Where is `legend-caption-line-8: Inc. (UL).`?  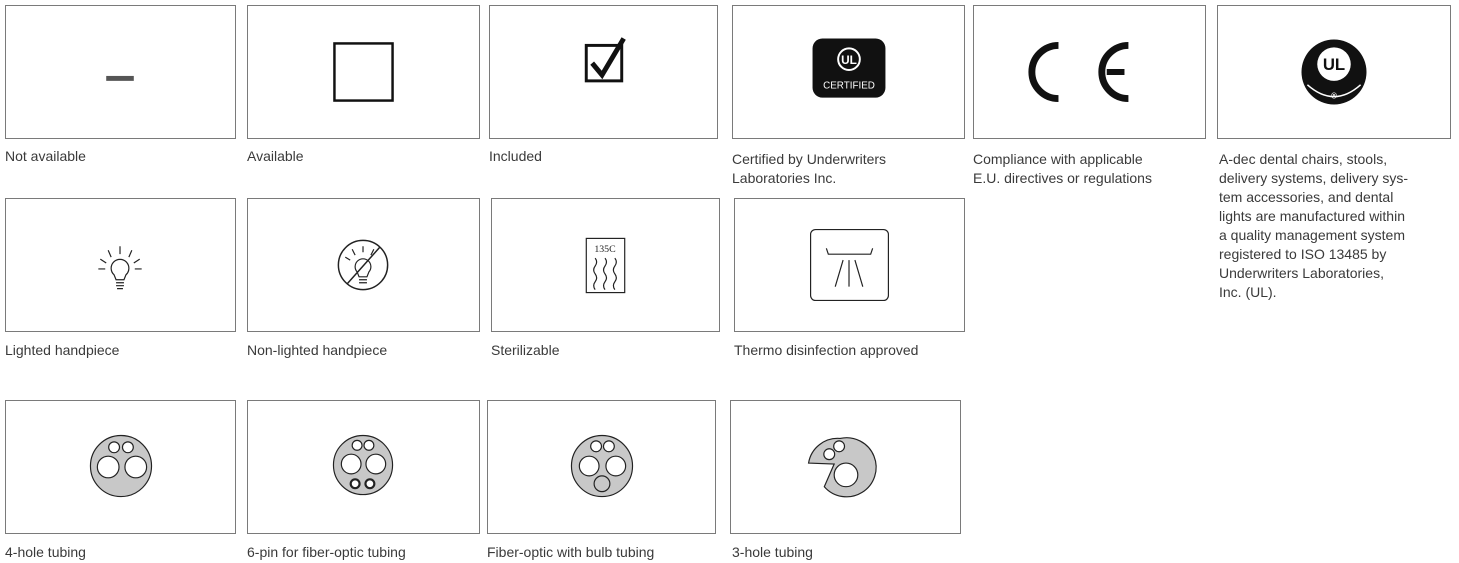
legend-caption-line-8: Inc. (UL). is located at coordinates (1248, 292).